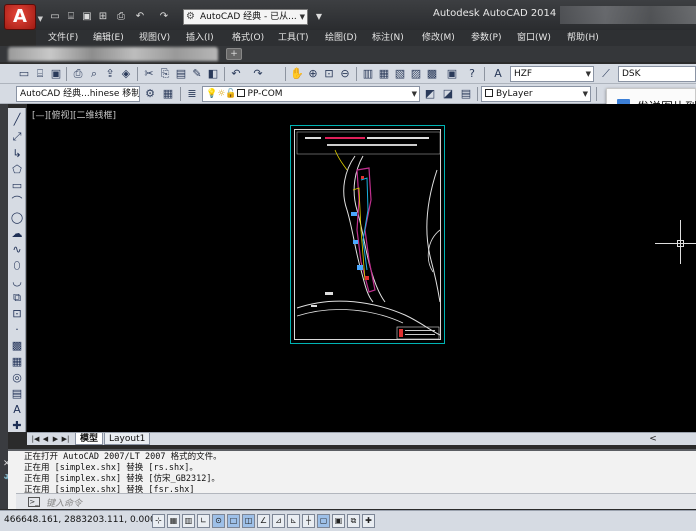 This screenshot has height=531, width=696. Describe the element at coordinates (23, 17) in the screenshot. I see `application-menu-button: A ▼` at that location.